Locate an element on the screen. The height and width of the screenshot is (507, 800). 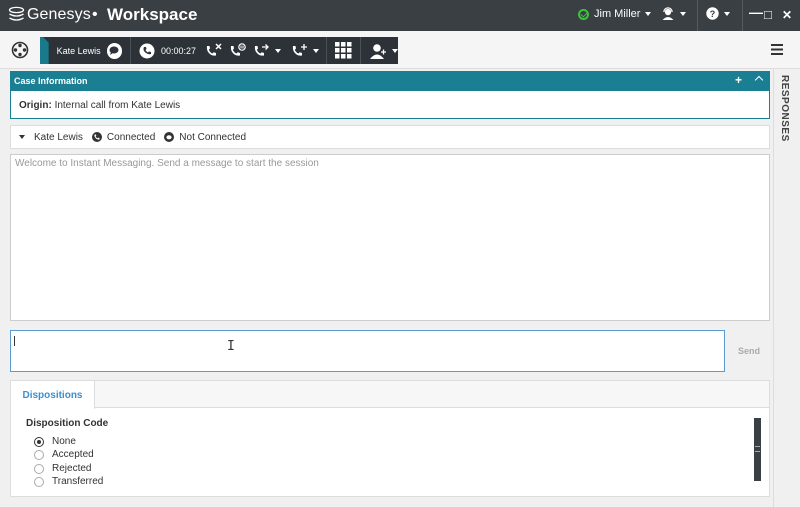
help-icon: ? is located at coordinates (712, 13).